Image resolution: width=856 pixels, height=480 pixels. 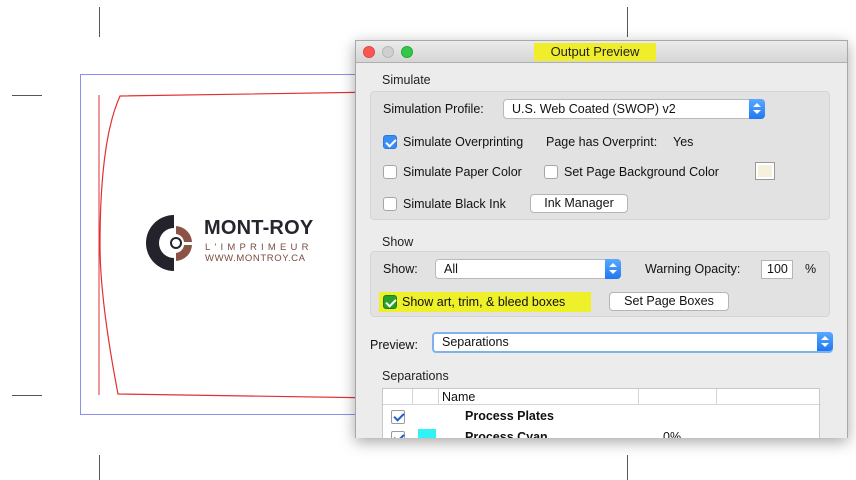 What do you see at coordinates (427, 433) in the screenshot?
I see `process-cyan-swatch` at bounding box center [427, 433].